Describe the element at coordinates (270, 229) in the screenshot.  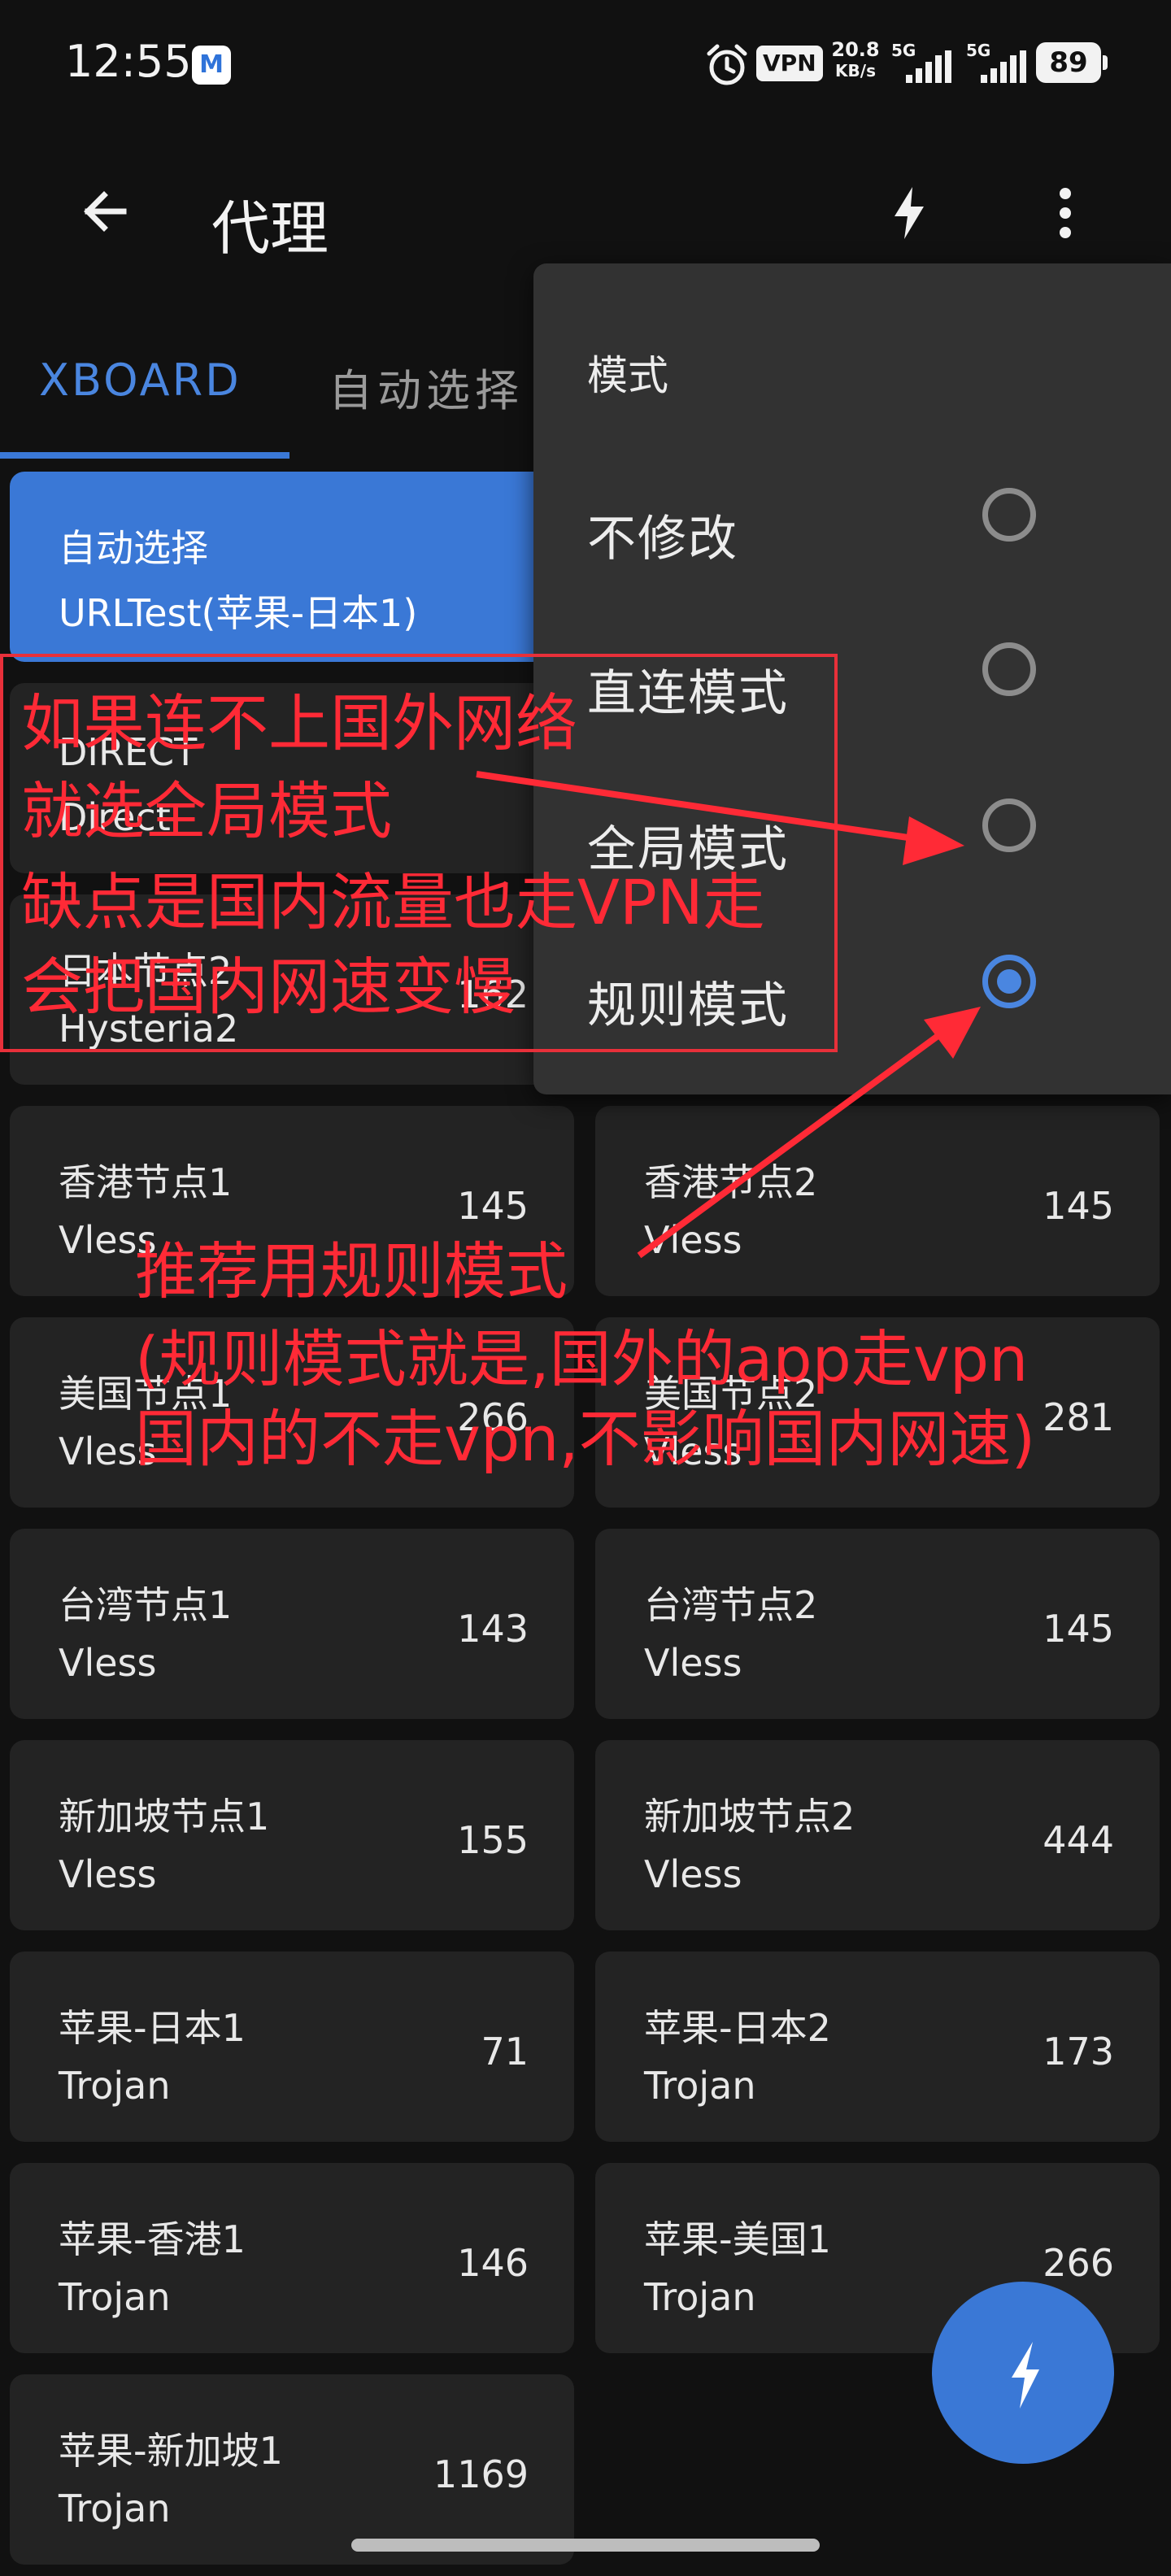
I see `page-title: 代理` at that location.